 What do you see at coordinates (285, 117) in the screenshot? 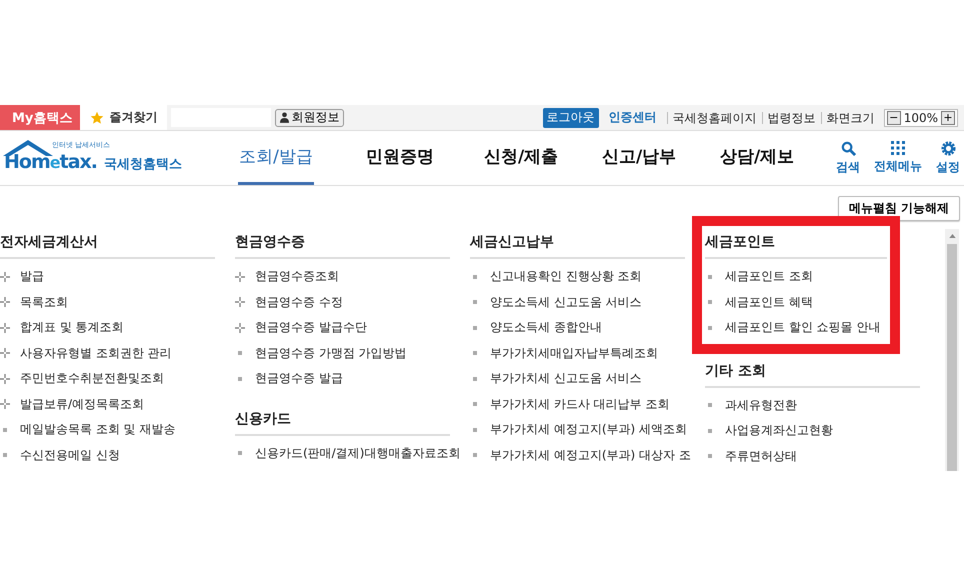
I see `person-icon` at bounding box center [285, 117].